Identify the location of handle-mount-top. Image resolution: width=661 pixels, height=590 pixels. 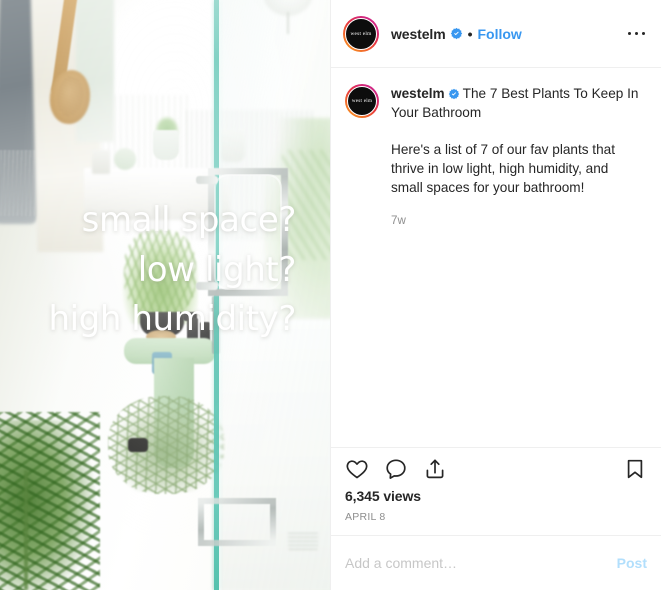
(207, 180).